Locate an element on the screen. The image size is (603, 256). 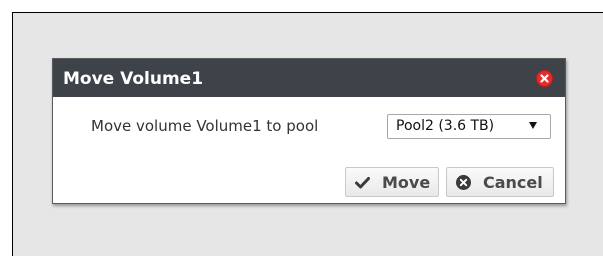
close-icon is located at coordinates (544, 78).